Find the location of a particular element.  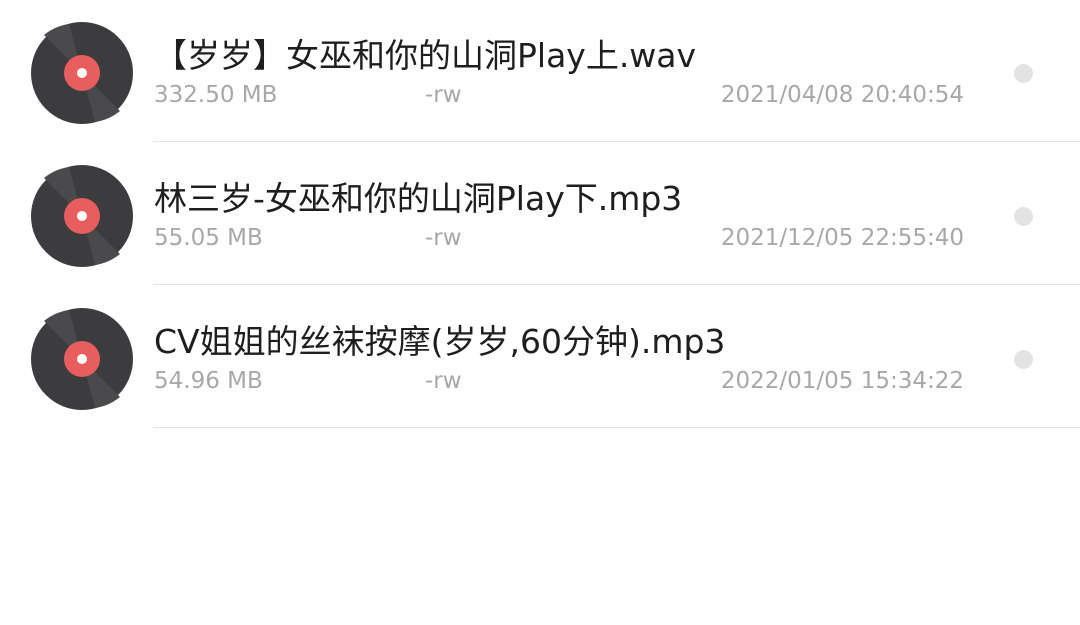

file-name: 【岁岁】女巫和你的山洞Play上.wav is located at coordinates (425, 55).